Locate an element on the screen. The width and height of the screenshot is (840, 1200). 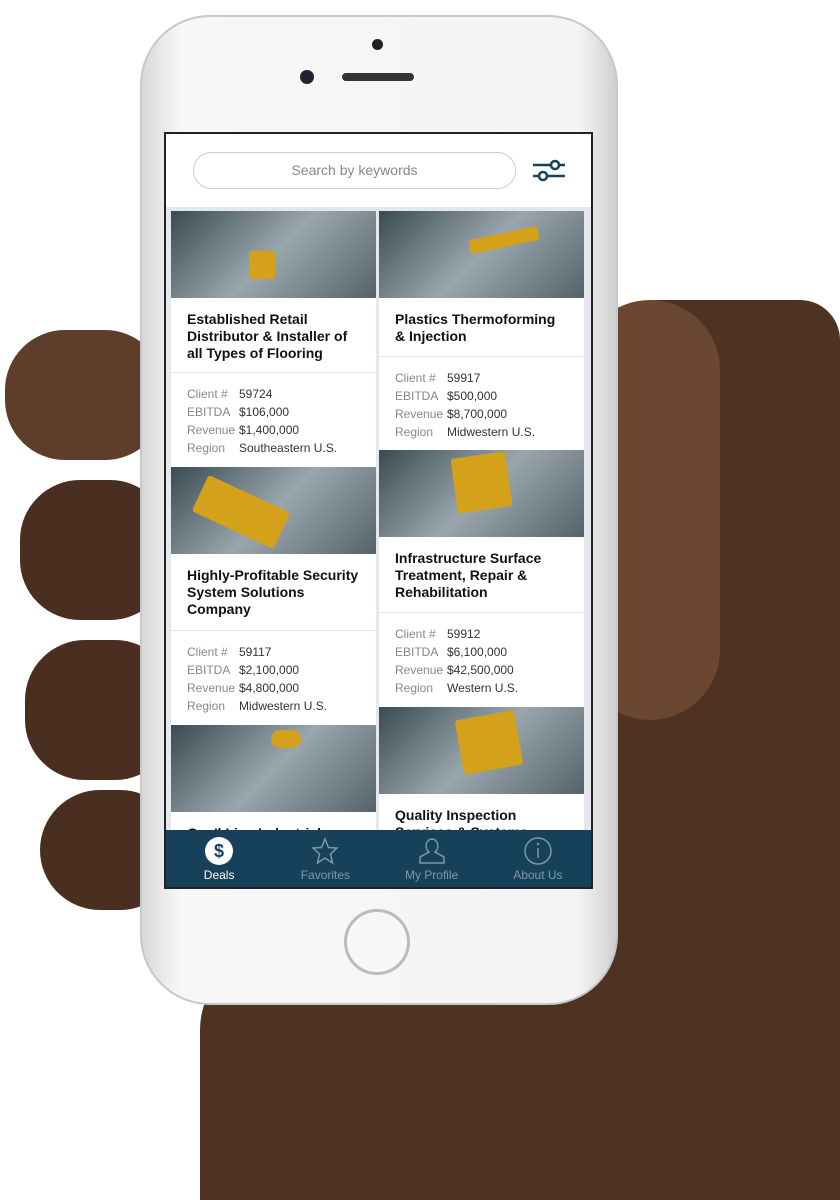
search-input: Search by keywords is located at coordinates (354, 170).